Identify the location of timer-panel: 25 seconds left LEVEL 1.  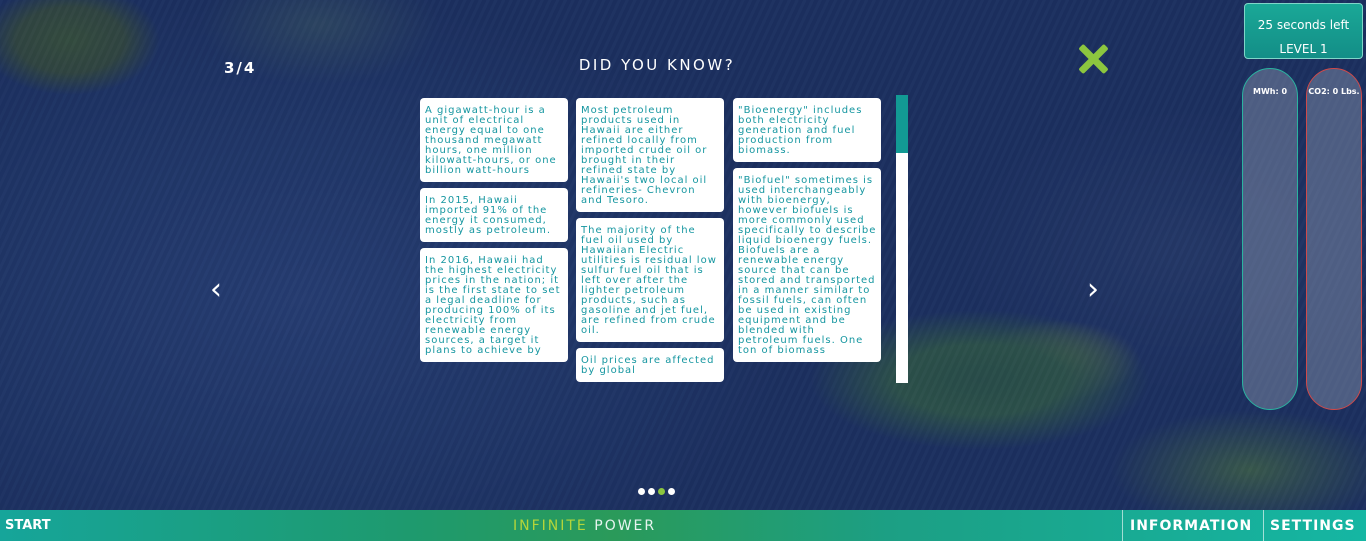
(1303, 31).